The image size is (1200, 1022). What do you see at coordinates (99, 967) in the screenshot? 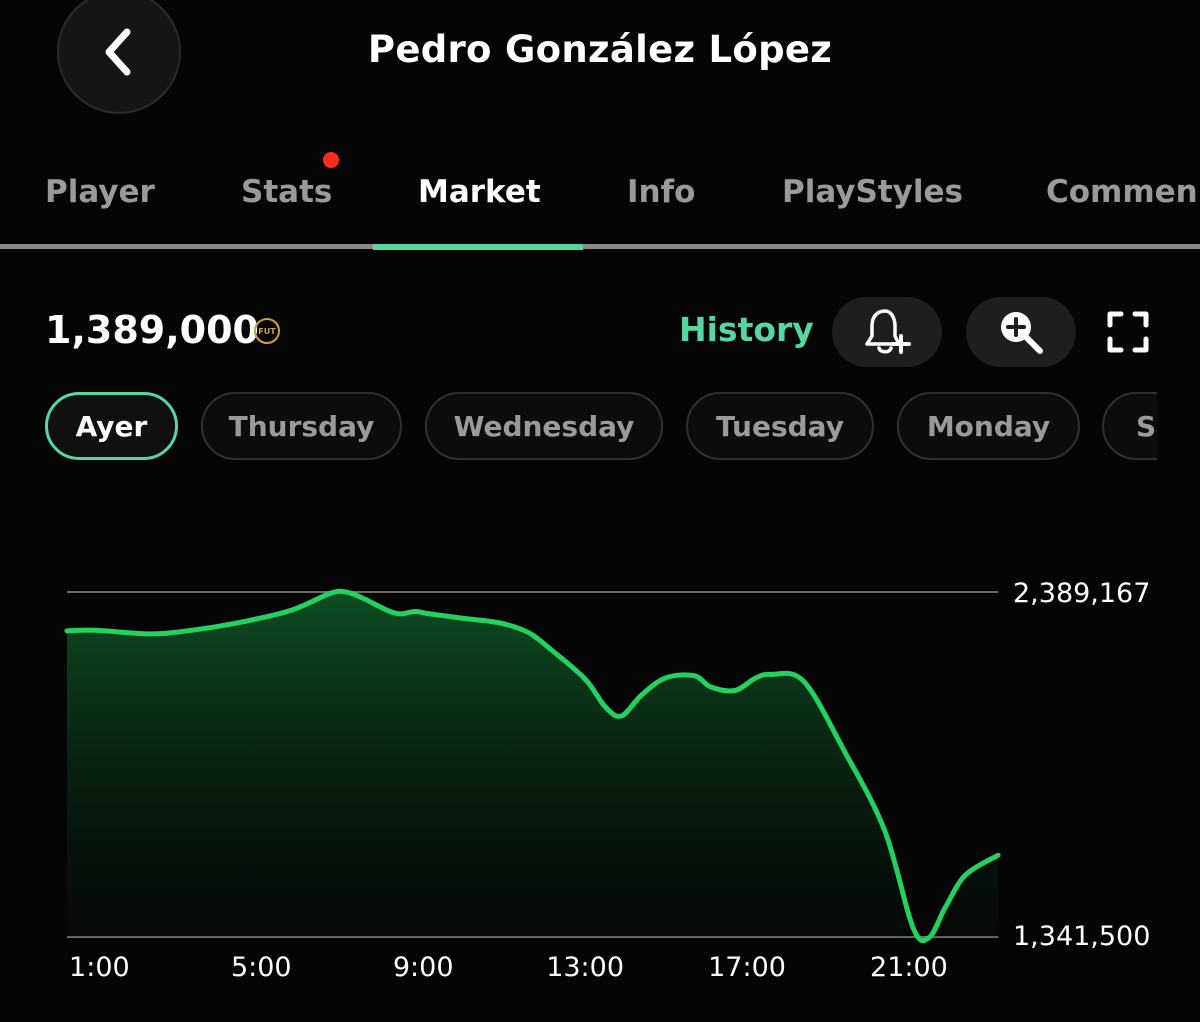
I see `x-tick-label: 1:00` at bounding box center [99, 967].